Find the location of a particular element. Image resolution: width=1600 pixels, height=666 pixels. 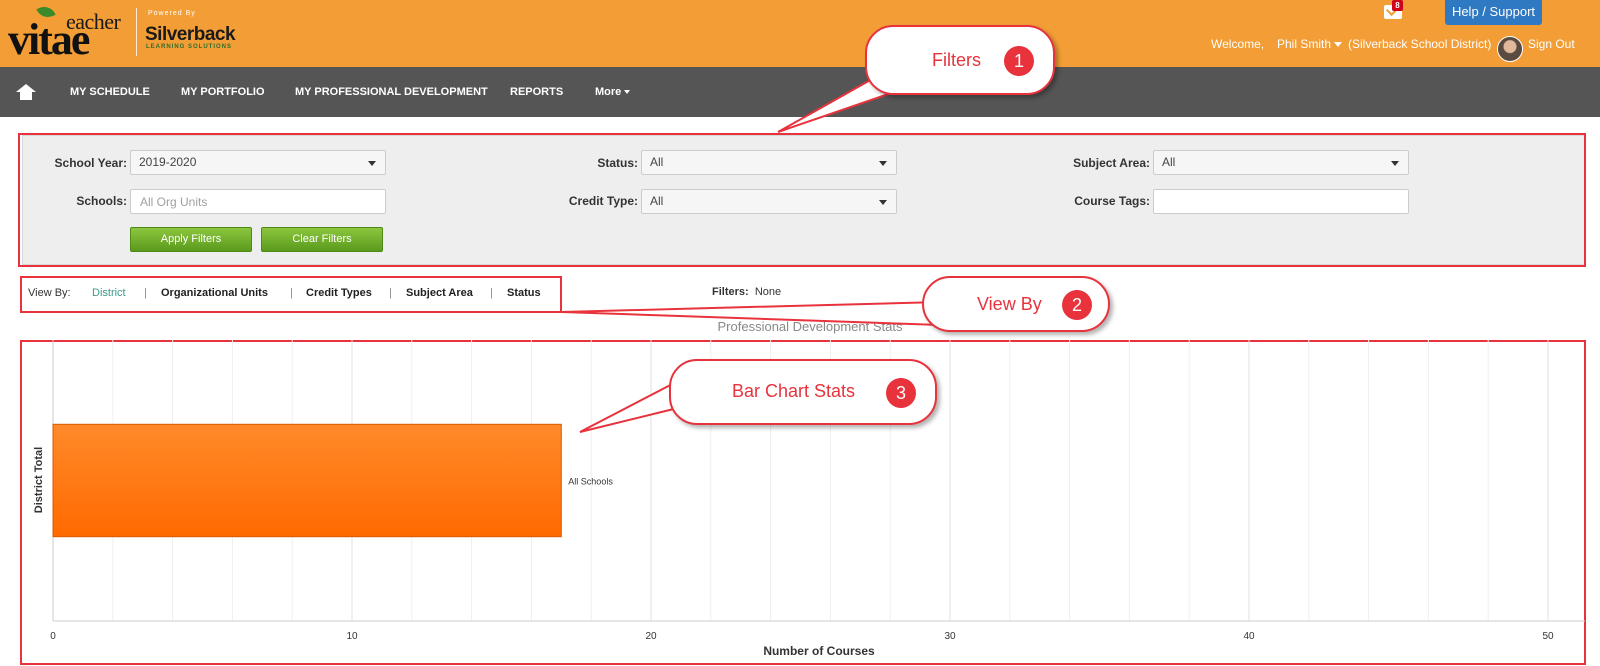

subject-area-value: All is located at coordinates (1169, 162).